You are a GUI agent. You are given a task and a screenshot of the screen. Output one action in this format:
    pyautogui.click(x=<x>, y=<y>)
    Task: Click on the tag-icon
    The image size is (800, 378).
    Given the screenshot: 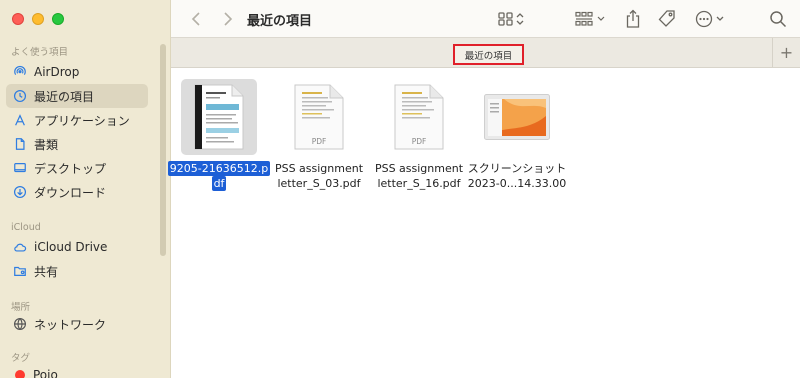 What is the action you would take?
    pyautogui.click(x=666, y=18)
    